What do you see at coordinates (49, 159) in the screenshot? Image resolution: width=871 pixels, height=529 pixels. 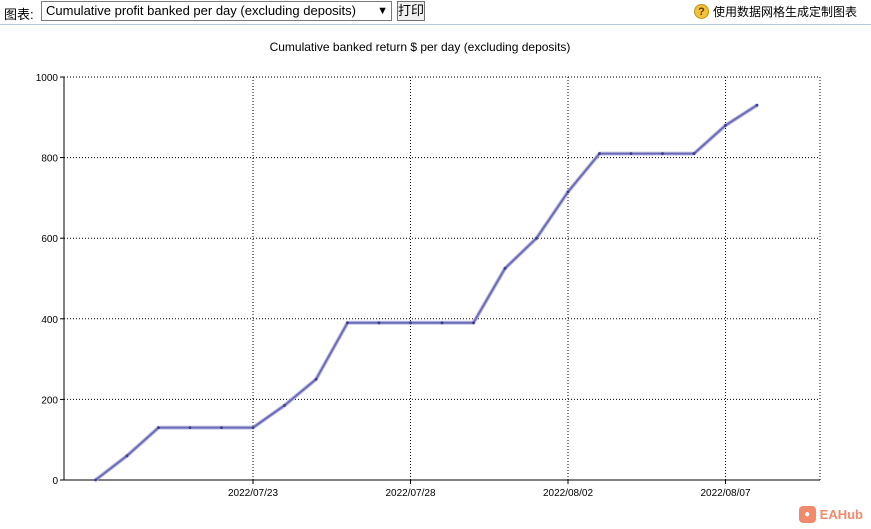 I see `y-tick-label: 800` at bounding box center [49, 159].